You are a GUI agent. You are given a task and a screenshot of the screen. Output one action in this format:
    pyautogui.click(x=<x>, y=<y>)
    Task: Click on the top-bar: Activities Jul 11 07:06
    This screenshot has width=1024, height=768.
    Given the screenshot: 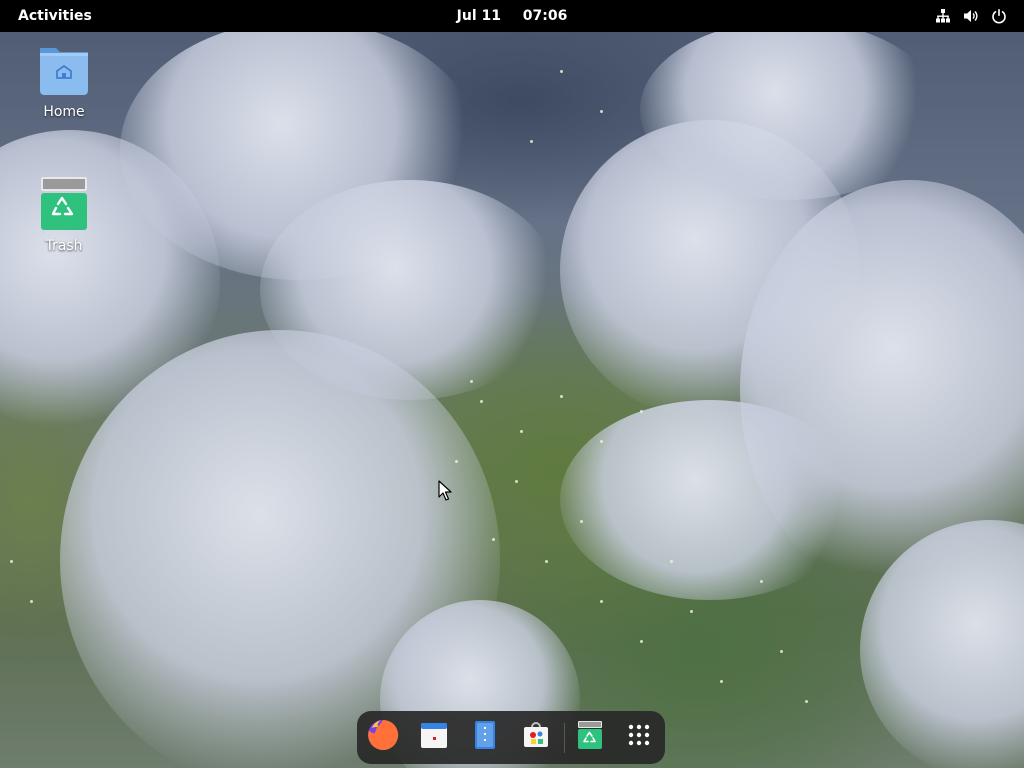 What is the action you would take?
    pyautogui.click(x=512, y=16)
    